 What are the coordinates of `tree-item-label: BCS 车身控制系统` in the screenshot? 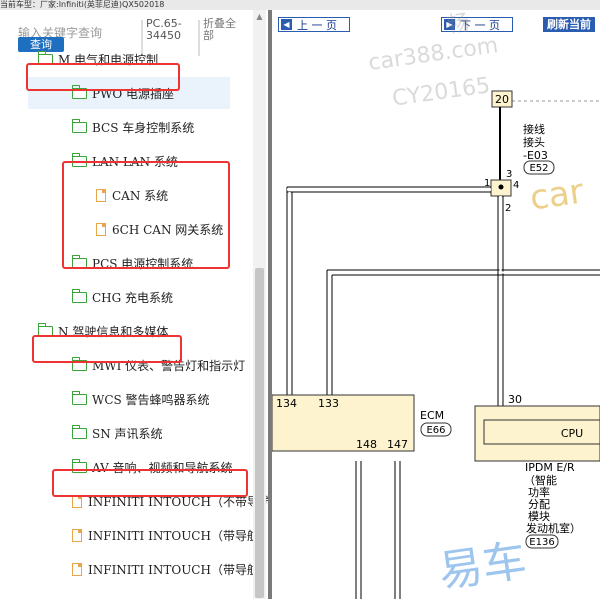 It's located at (143, 127).